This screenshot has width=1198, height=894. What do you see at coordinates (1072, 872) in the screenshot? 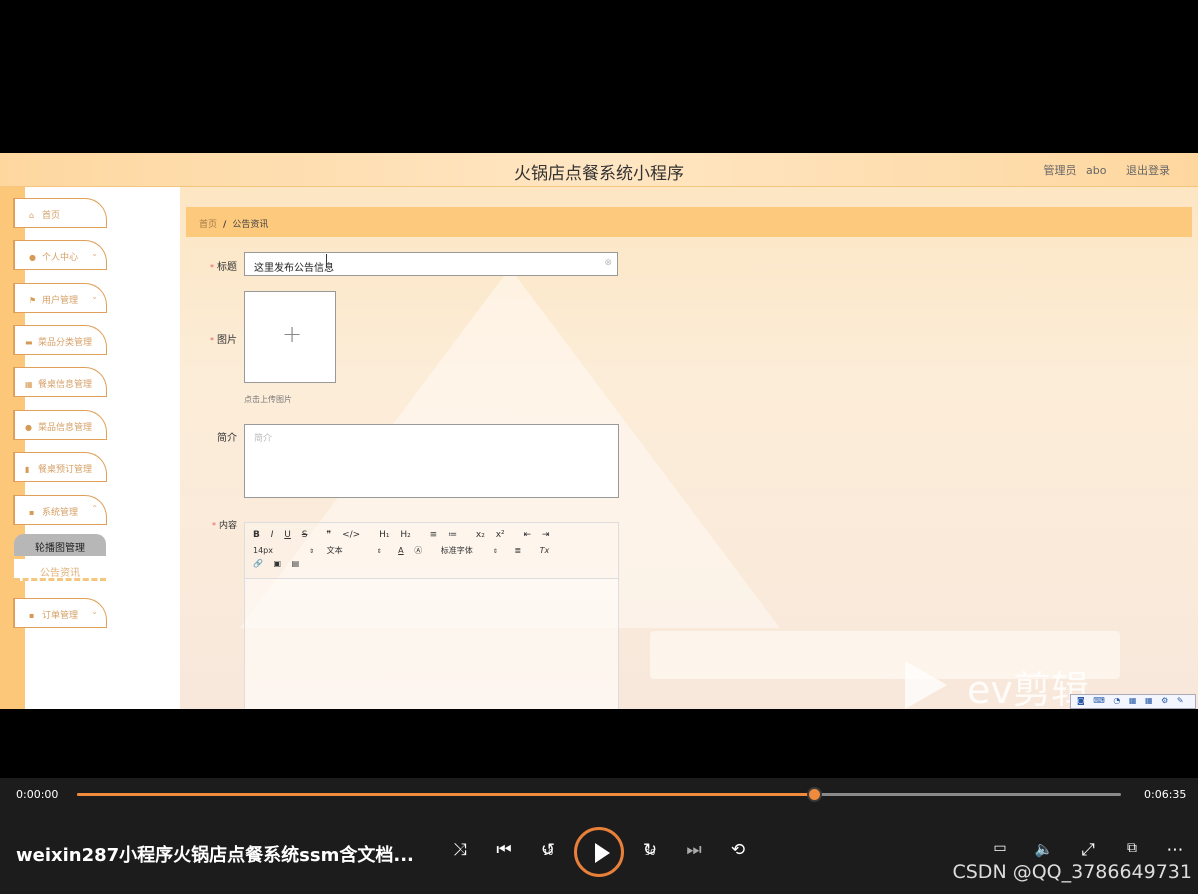
I see `csdn-credit: CSDN @QQ_3786649731` at bounding box center [1072, 872].